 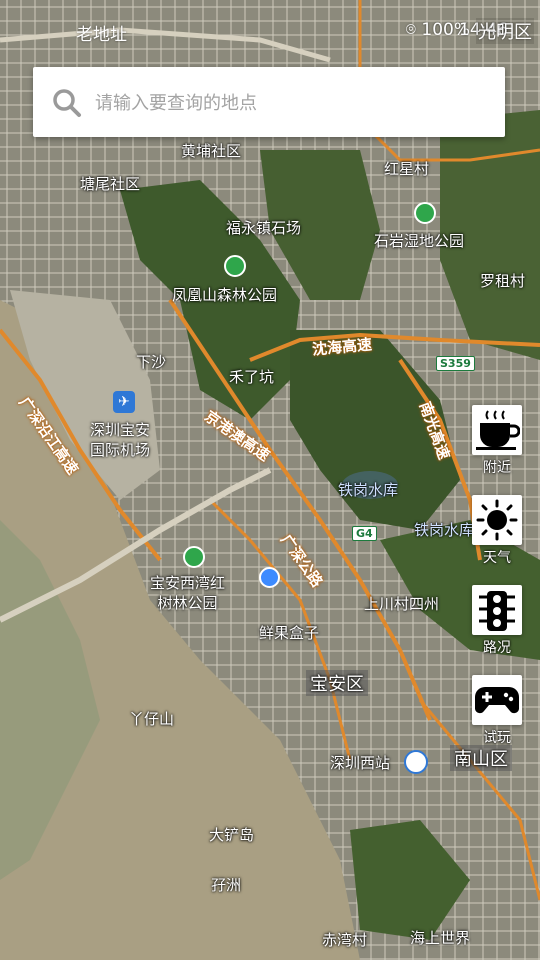 I want to click on map-label-tiegang: 铁岗水库, so click(x=368, y=490).